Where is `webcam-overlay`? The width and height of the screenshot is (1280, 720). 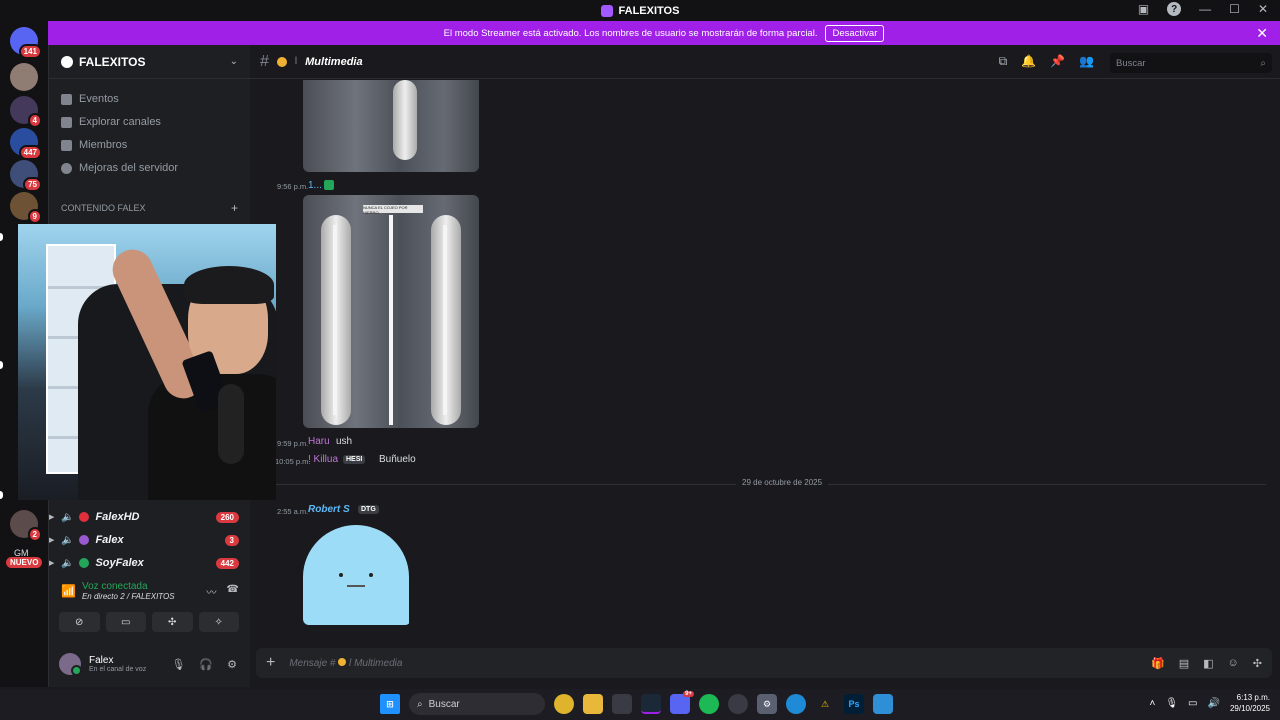
webcam-overlay is located at coordinates (147, 362).